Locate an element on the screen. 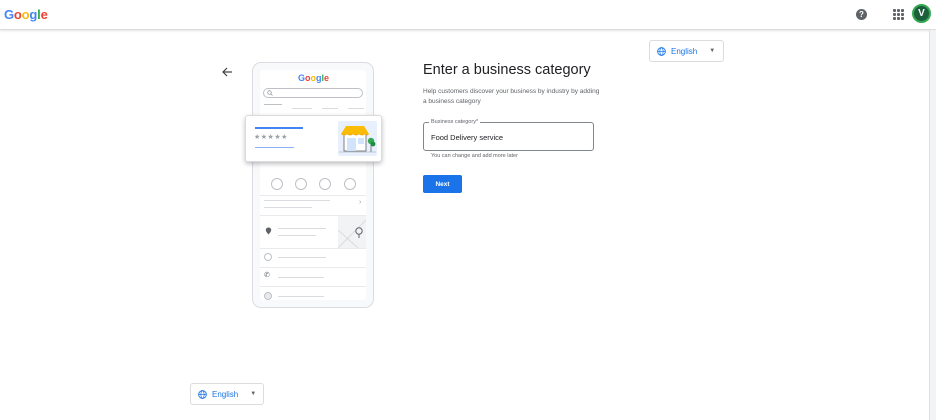 The height and width of the screenshot is (420, 936). directions-icon is located at coordinates (277, 184).